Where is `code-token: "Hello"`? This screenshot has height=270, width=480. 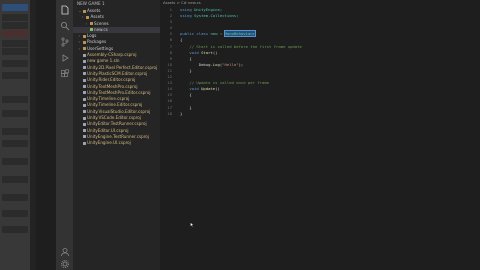
code-token: "Hello" is located at coordinates (230, 64).